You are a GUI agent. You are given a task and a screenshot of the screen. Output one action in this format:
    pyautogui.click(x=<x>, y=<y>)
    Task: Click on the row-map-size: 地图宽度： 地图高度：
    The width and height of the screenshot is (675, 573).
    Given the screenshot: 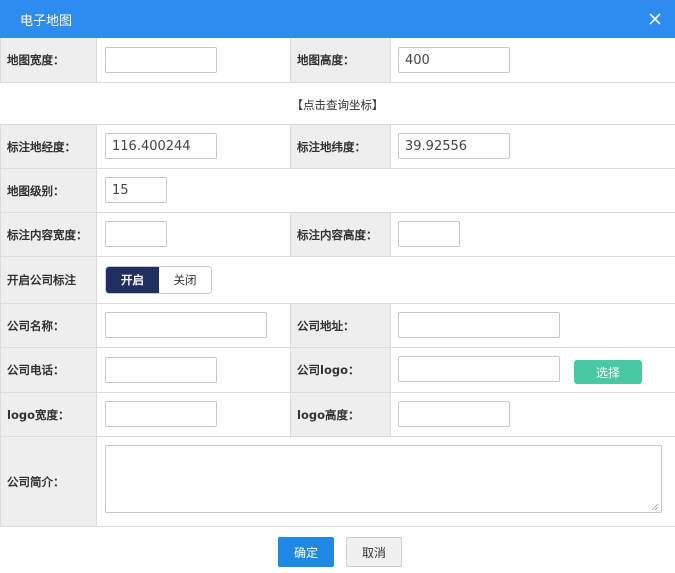 What is the action you would take?
    pyautogui.click(x=337, y=60)
    